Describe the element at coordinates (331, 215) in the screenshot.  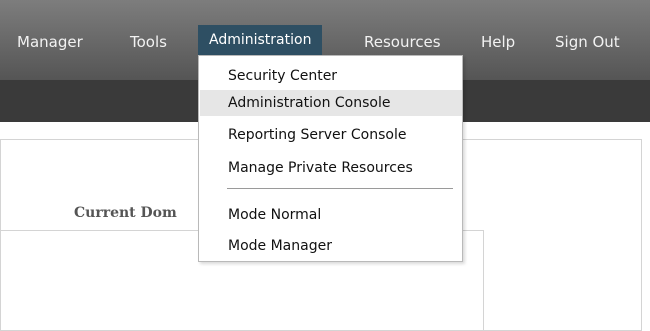
I see `menu-item-mode-normal: Mode Normal` at that location.